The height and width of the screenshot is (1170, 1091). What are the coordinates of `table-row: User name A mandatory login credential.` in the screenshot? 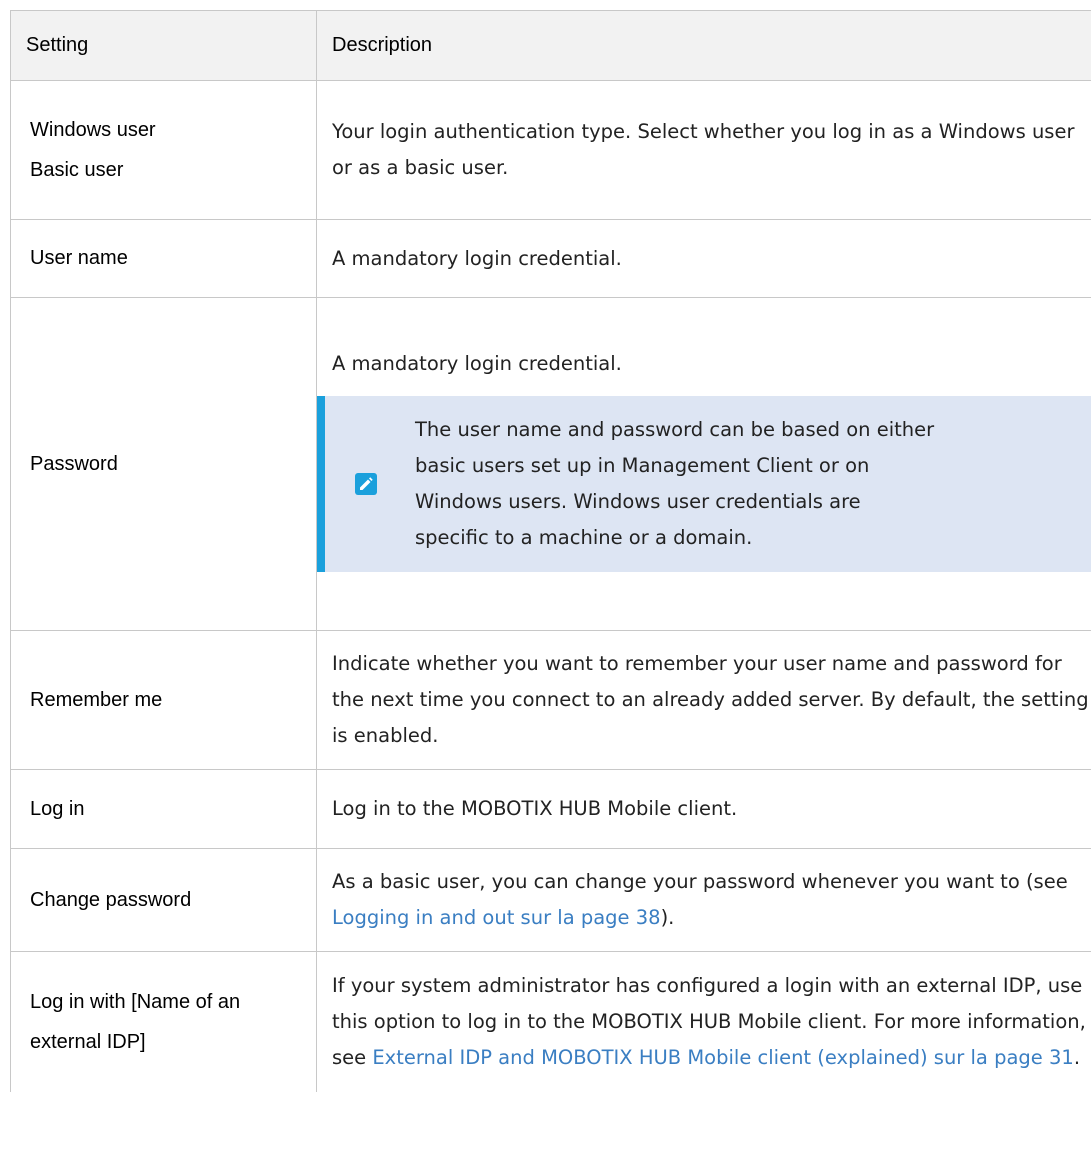 It's located at (550, 258).